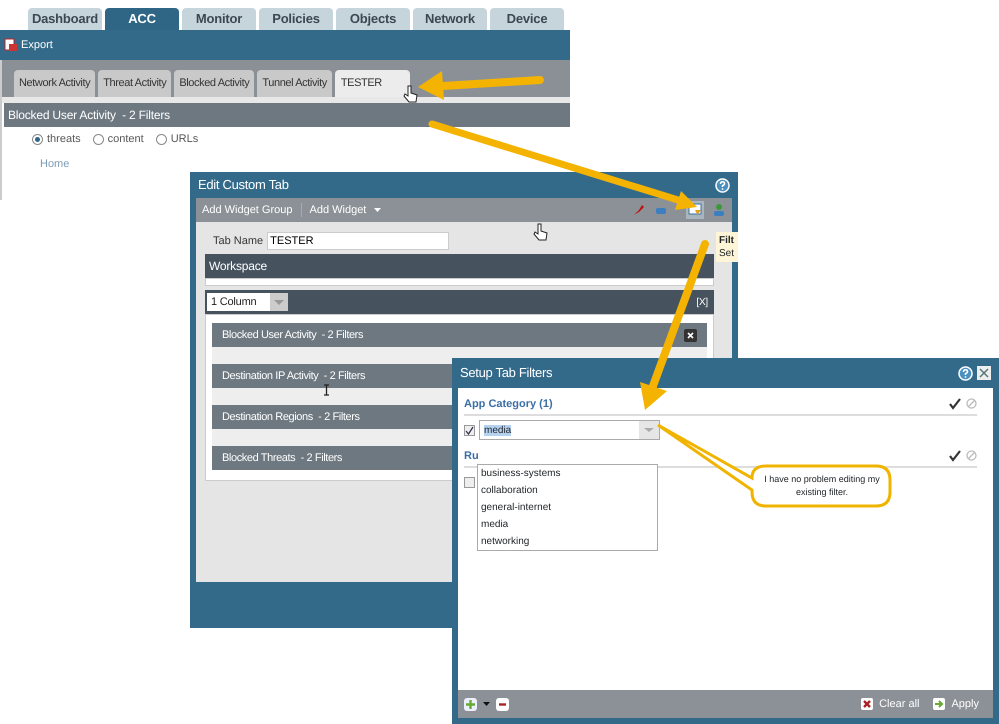  Describe the element at coordinates (238, 266) in the screenshot. I see `section-title: Workspace` at that location.